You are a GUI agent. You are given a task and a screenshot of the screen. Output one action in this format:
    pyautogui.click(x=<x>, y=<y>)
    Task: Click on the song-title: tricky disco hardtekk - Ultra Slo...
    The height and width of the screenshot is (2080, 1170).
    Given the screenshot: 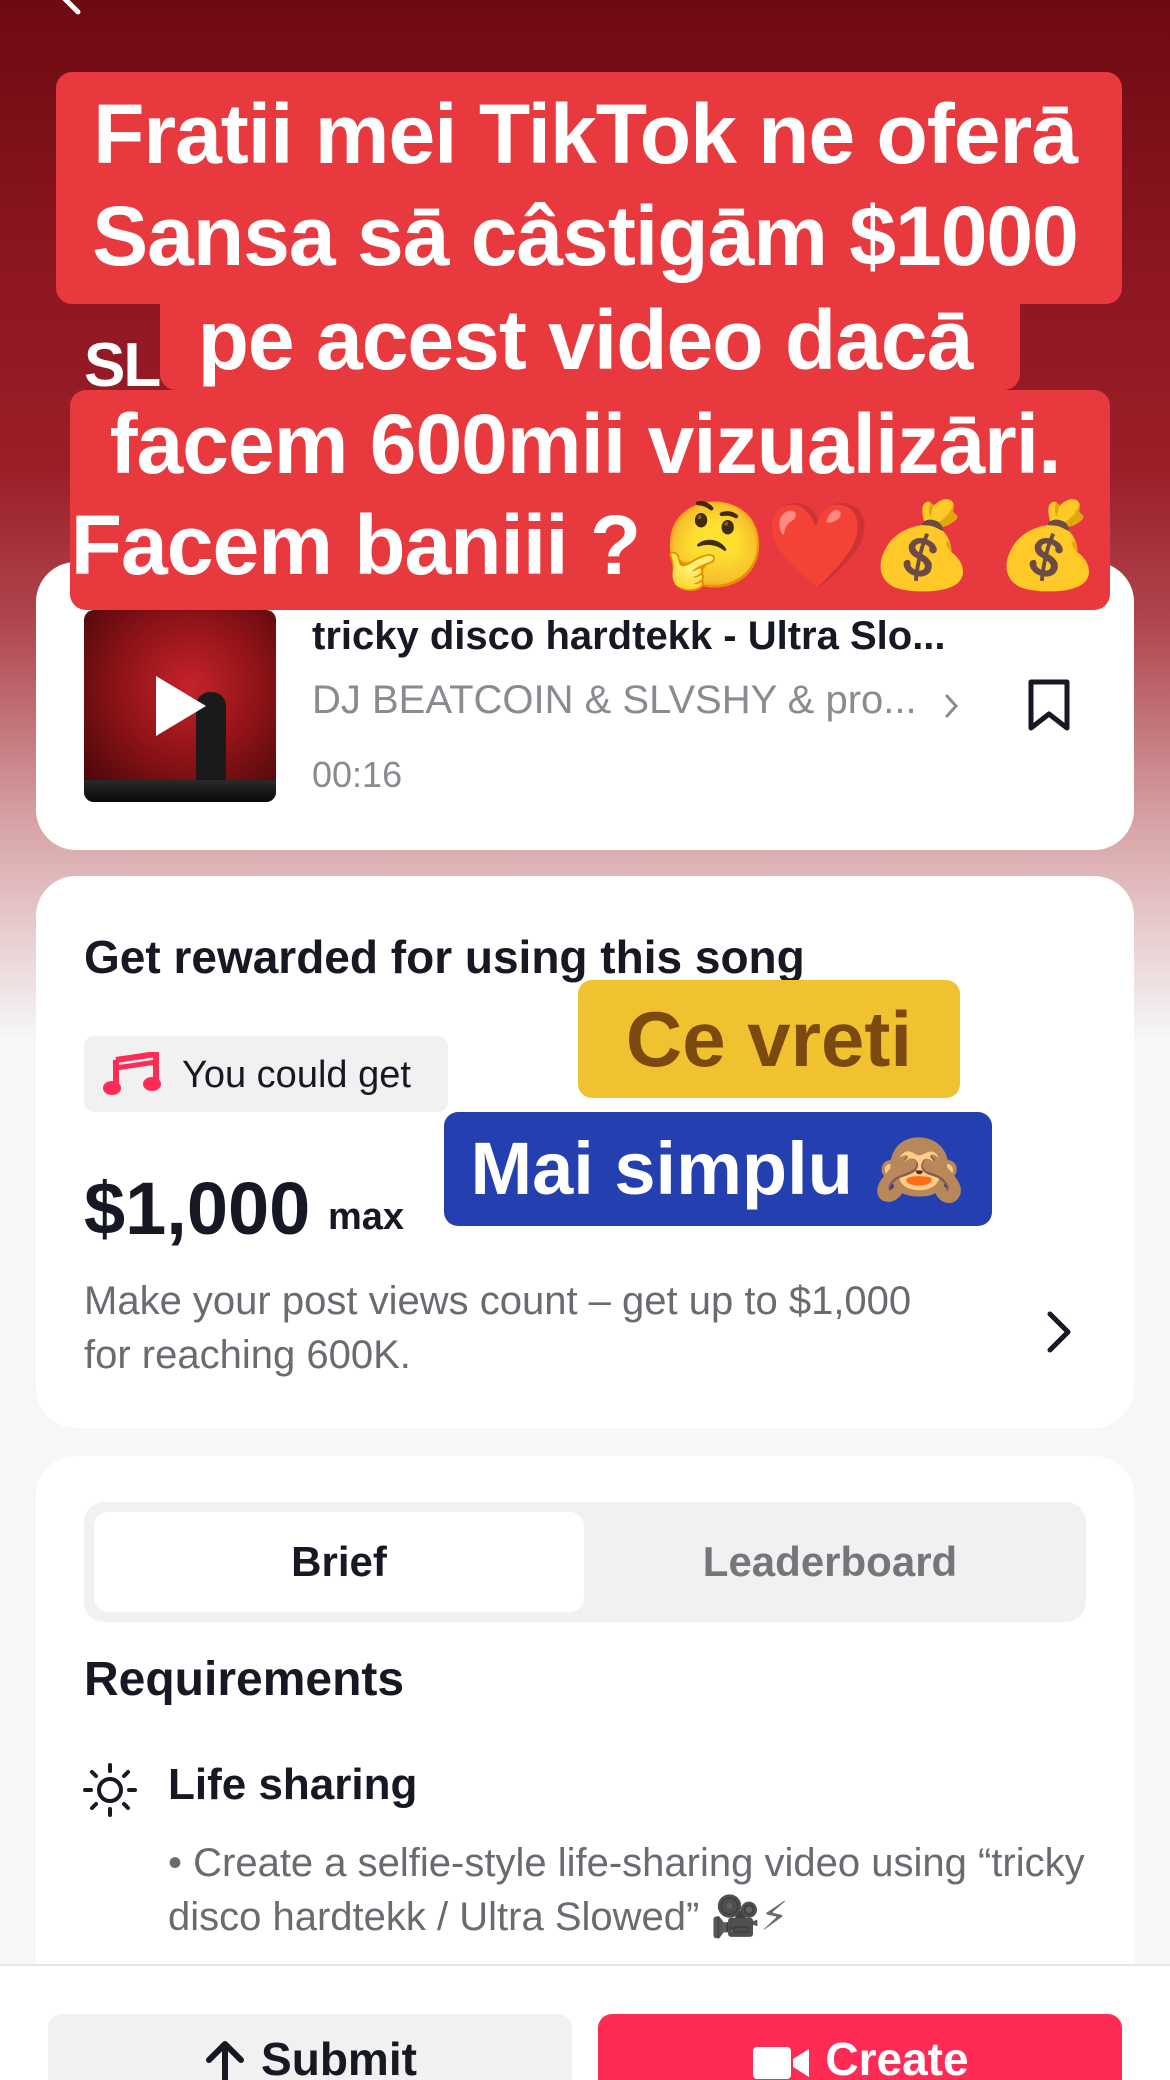 What is the action you would take?
    pyautogui.click(x=629, y=636)
    